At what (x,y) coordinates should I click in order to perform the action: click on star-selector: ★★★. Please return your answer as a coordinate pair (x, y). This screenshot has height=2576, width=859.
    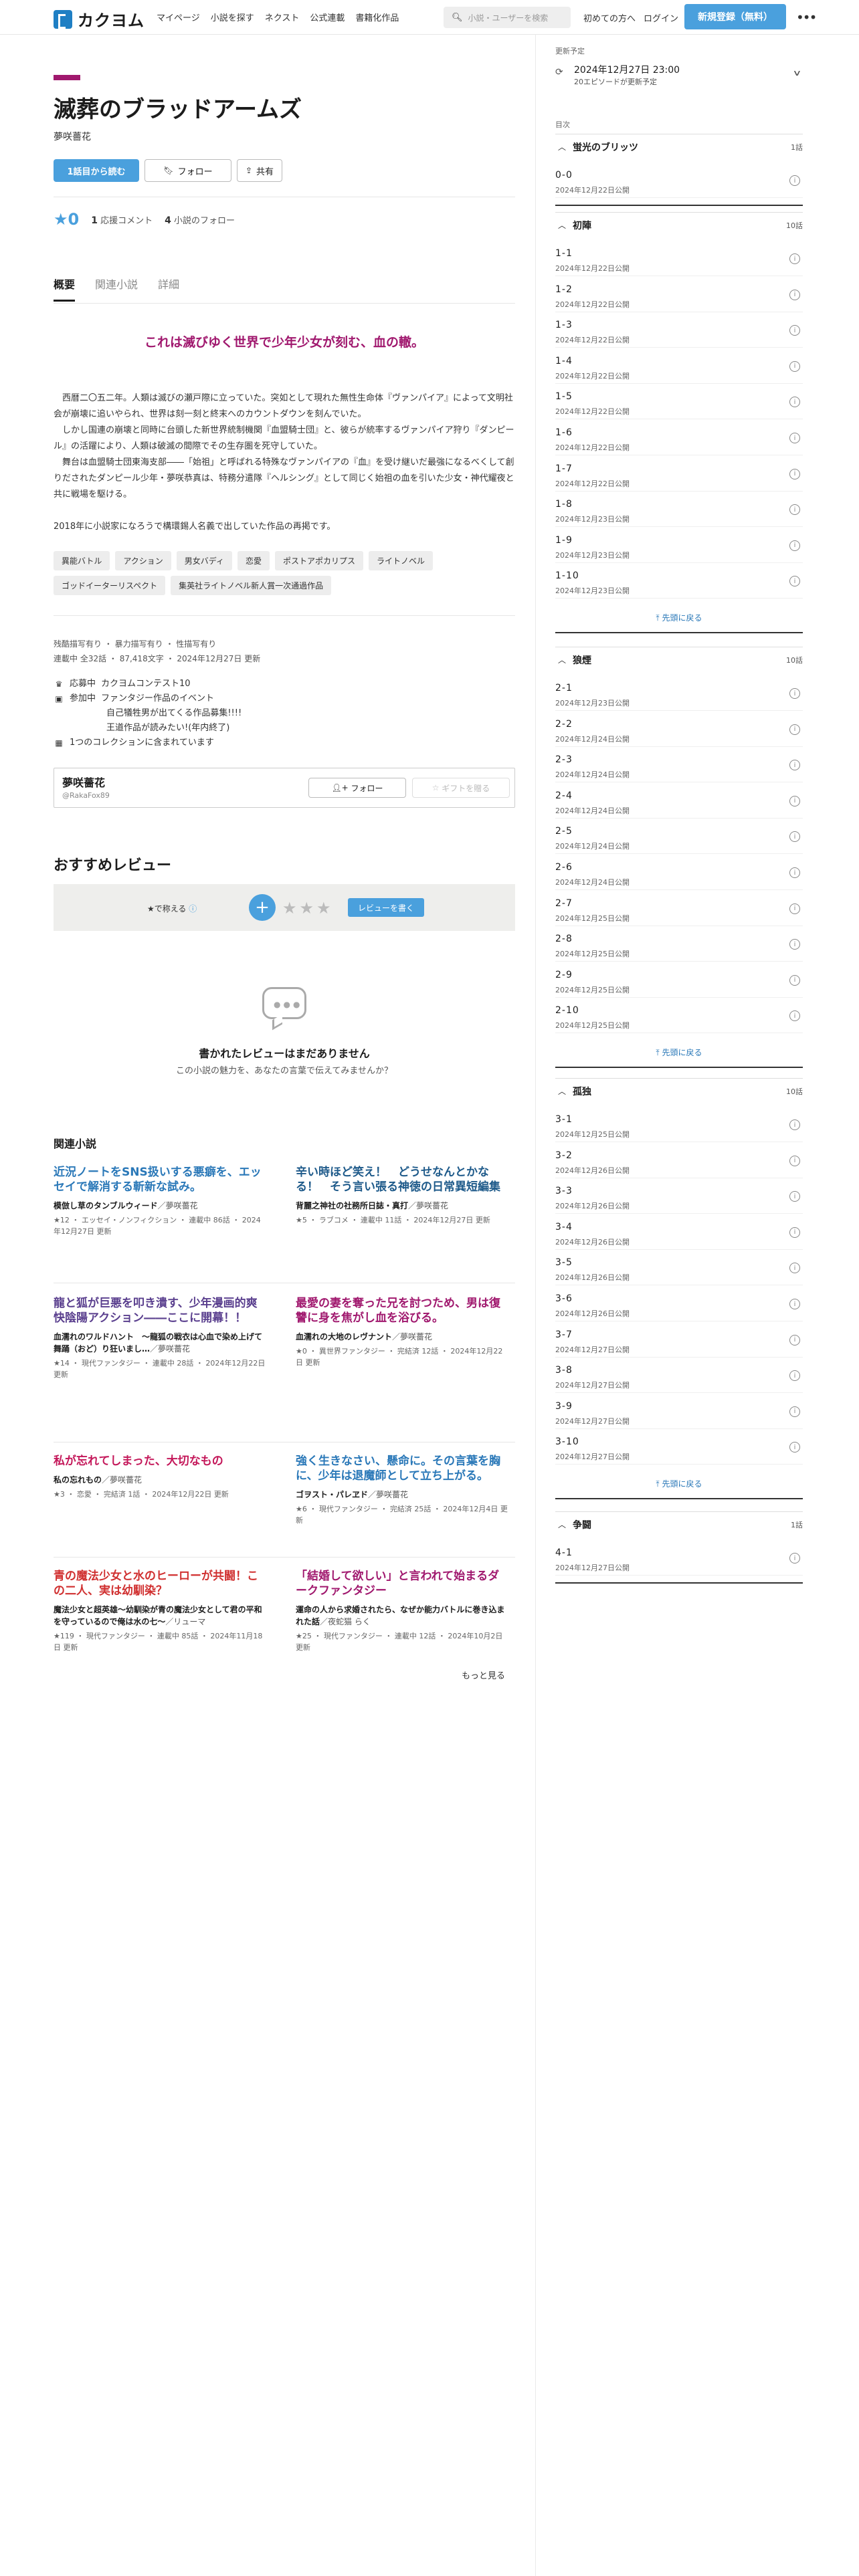
    Looking at the image, I should click on (308, 908).